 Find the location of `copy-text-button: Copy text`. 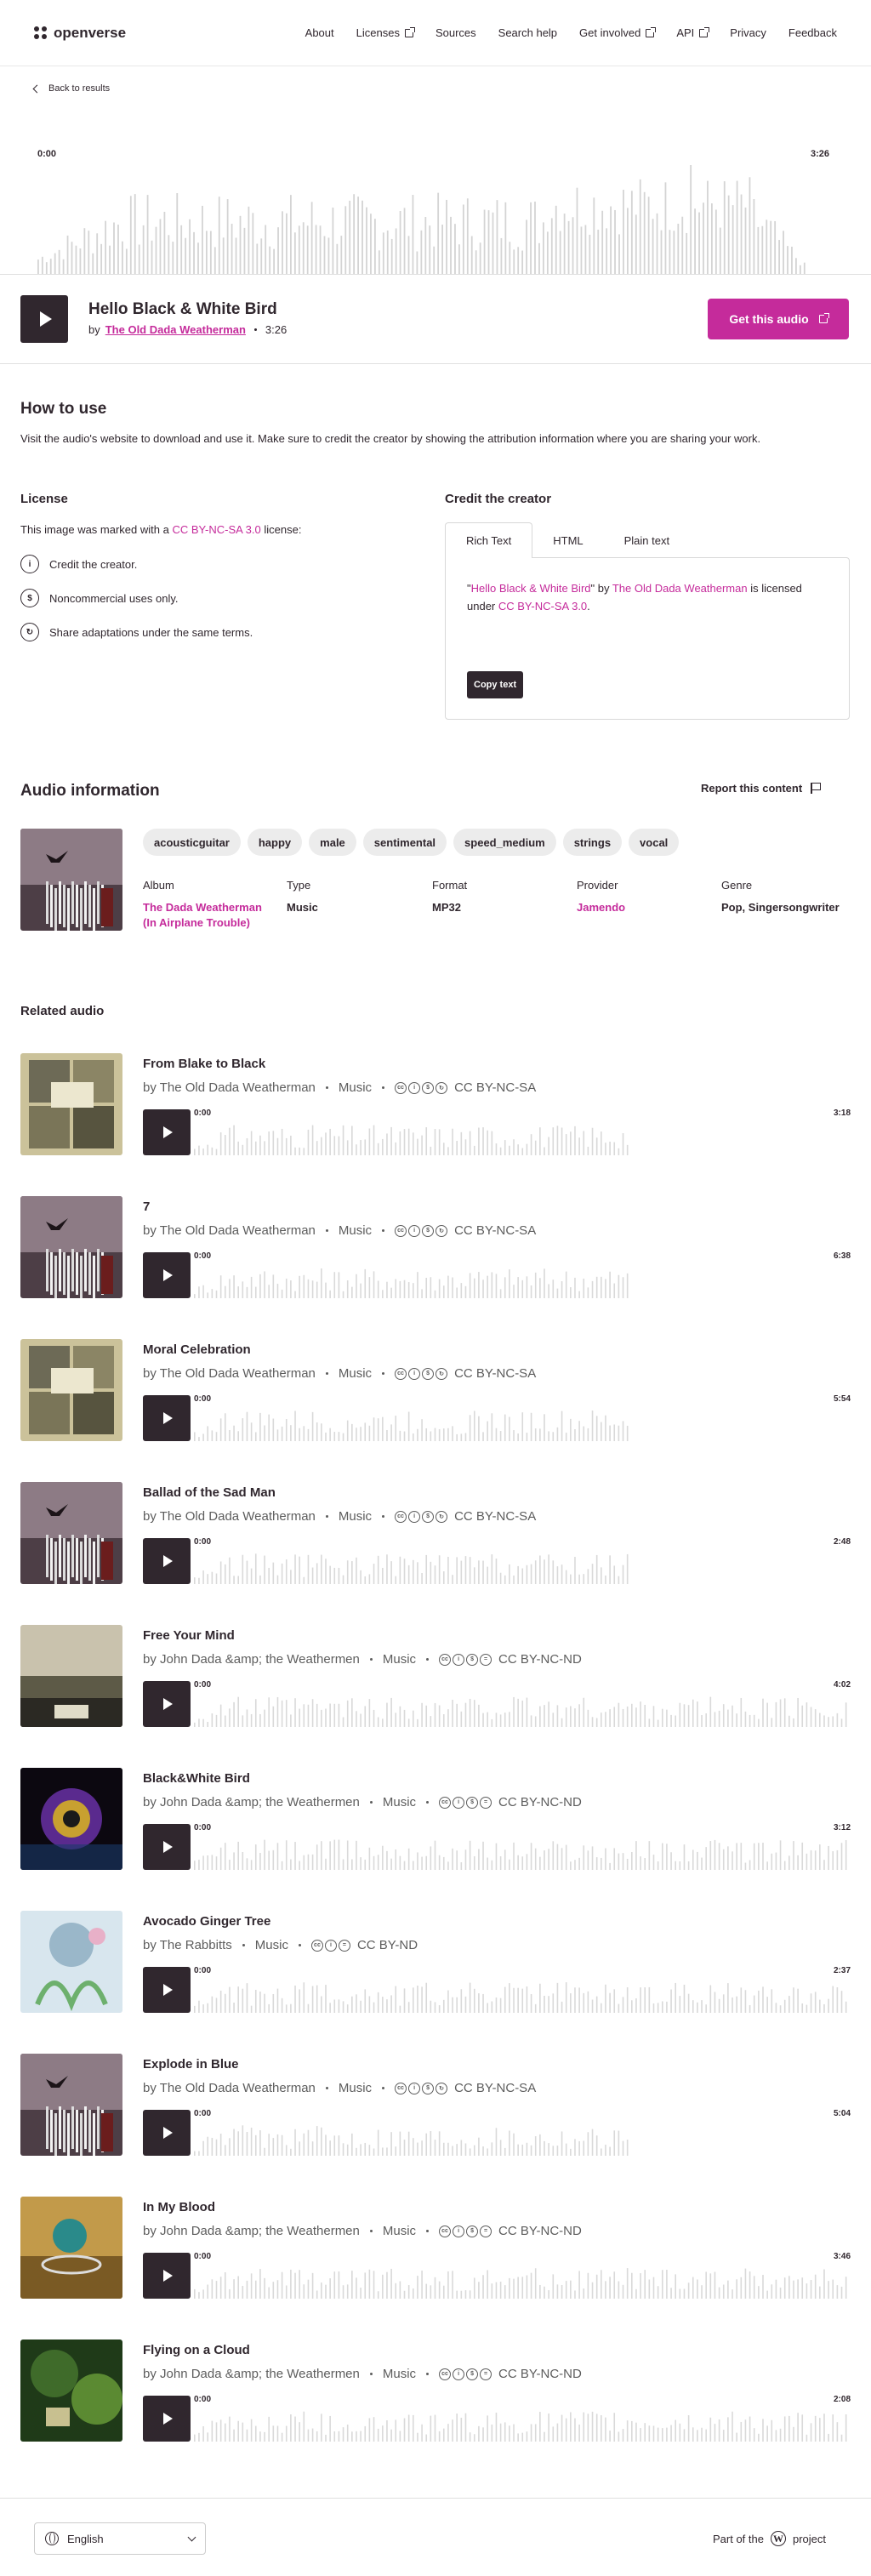

copy-text-button: Copy text is located at coordinates (495, 684).